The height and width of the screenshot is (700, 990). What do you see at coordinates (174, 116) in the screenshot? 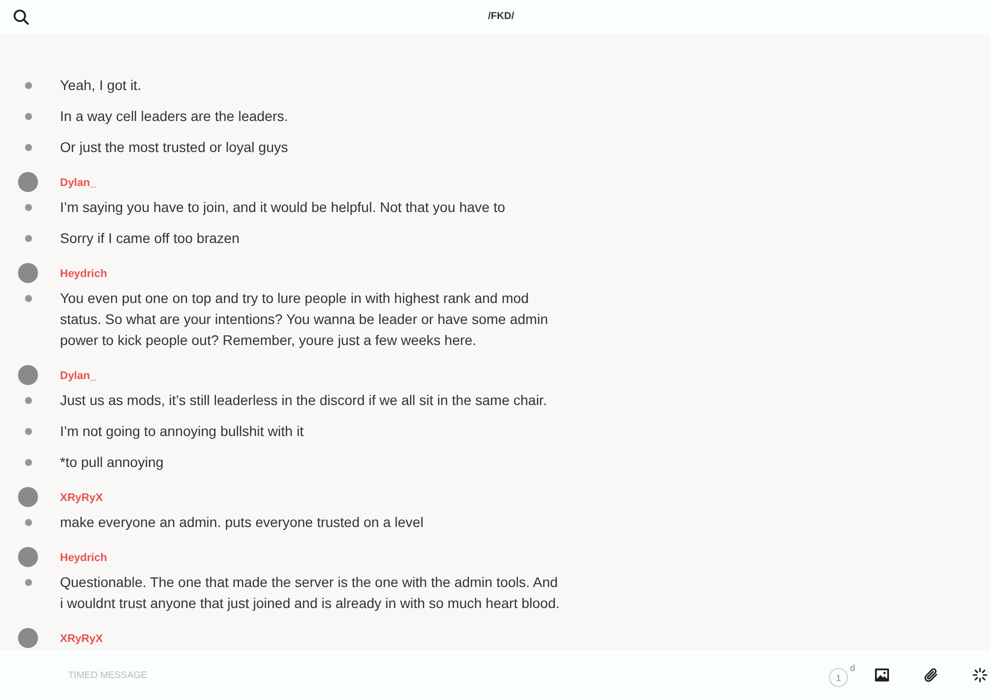
I see `message-text: In a way cell leaders are the leaders.` at bounding box center [174, 116].